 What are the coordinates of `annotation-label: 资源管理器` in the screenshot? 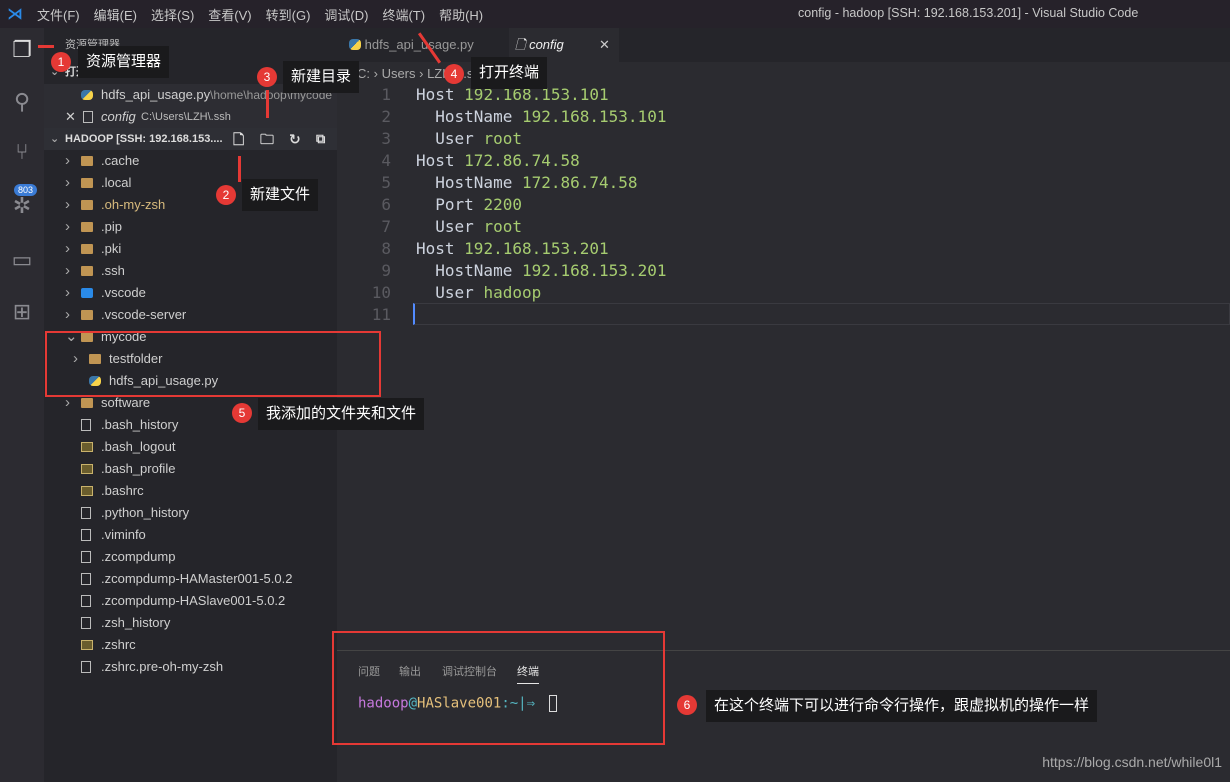 It's located at (124, 62).